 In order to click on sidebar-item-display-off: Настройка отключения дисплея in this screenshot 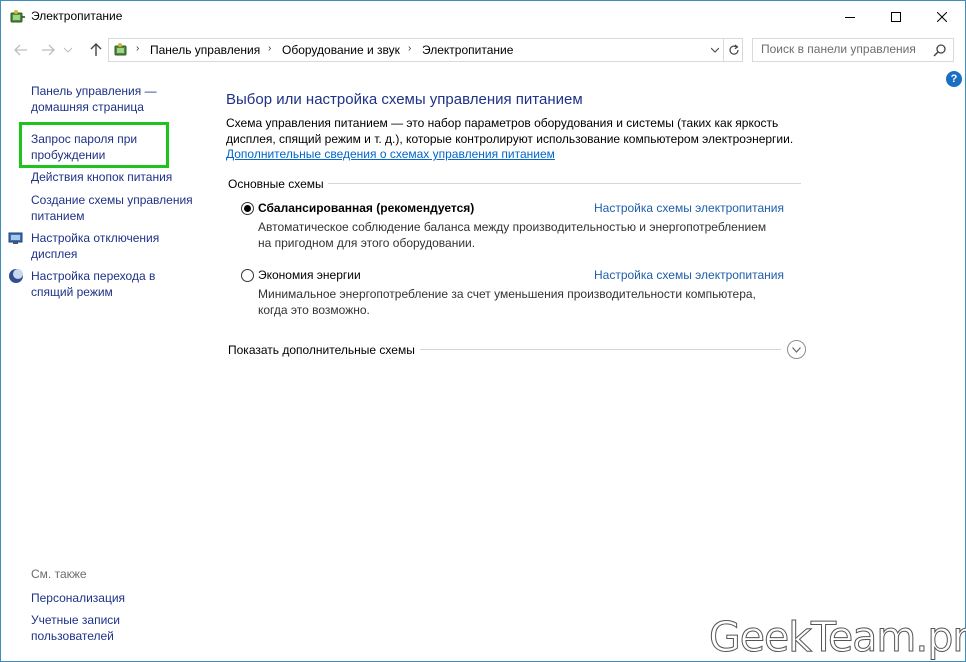, I will do `click(106, 246)`.